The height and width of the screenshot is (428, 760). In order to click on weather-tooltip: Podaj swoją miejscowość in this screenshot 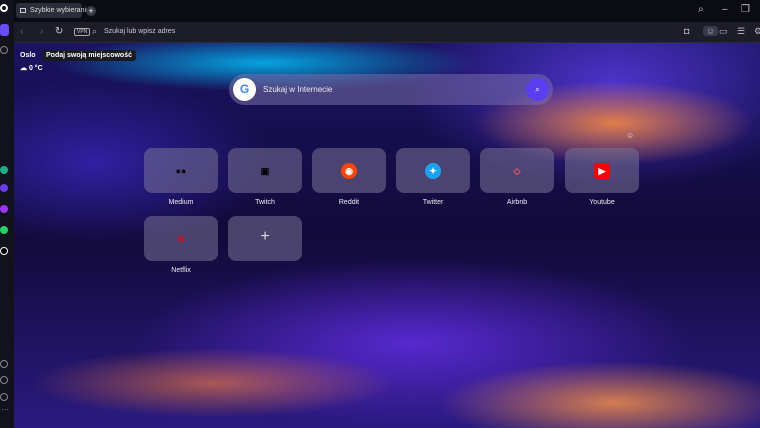, I will do `click(89, 55)`.